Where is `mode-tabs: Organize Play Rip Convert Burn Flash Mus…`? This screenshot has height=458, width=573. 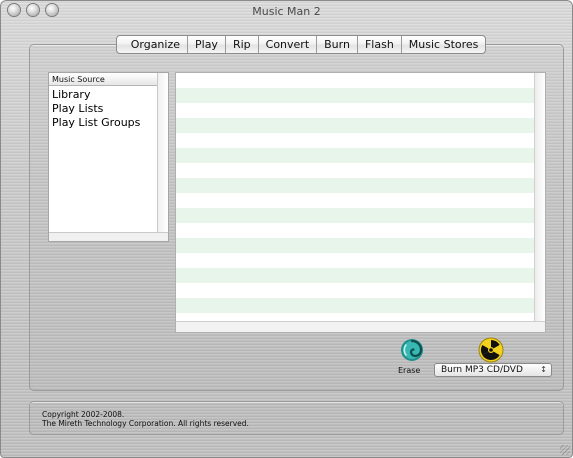
mode-tabs: Organize Play Rip Convert Burn Flash Mus… is located at coordinates (301, 44).